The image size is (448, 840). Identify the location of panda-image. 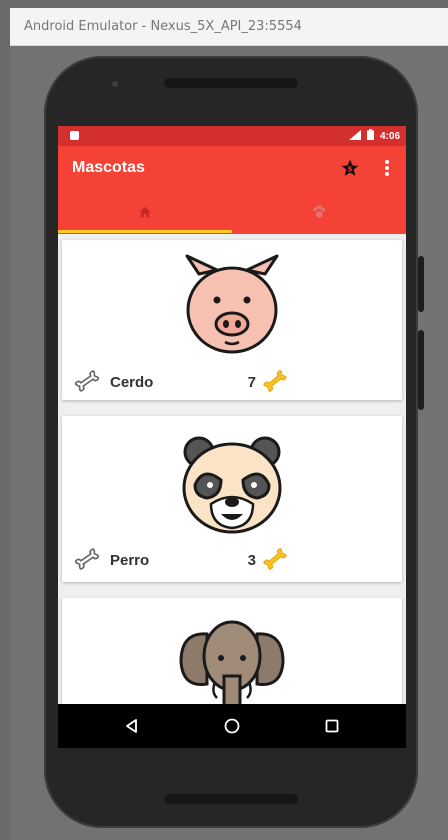
(232, 485).